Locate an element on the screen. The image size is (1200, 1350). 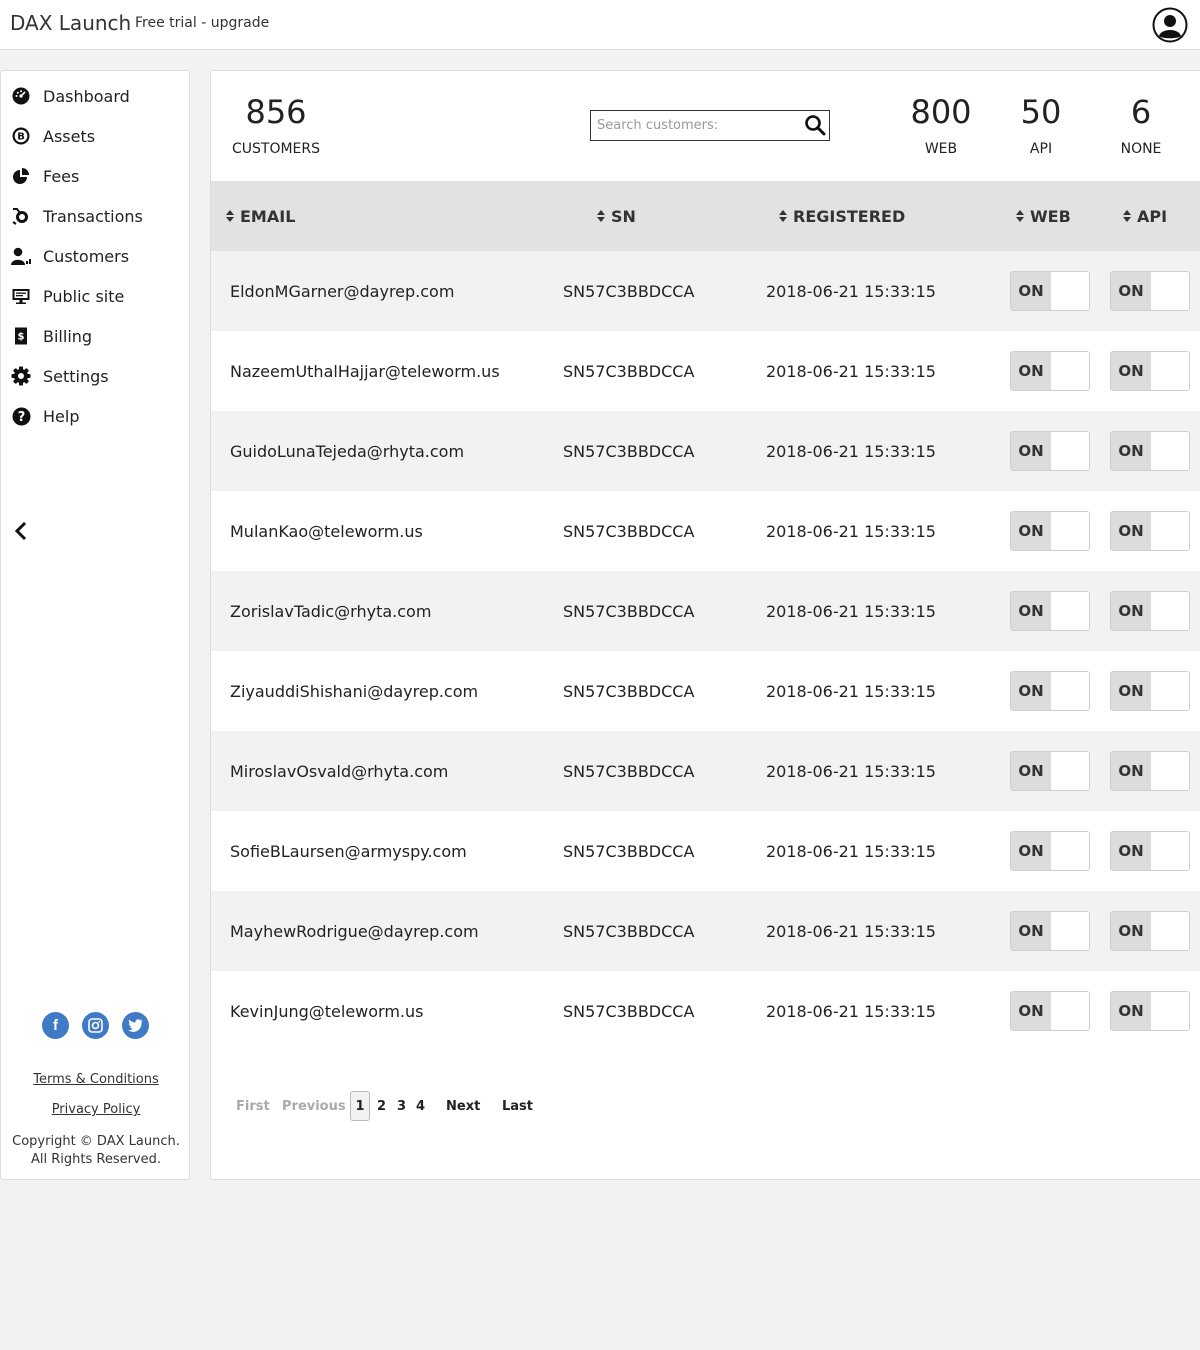
collapse-sidebar-button is located at coordinates (21, 531).